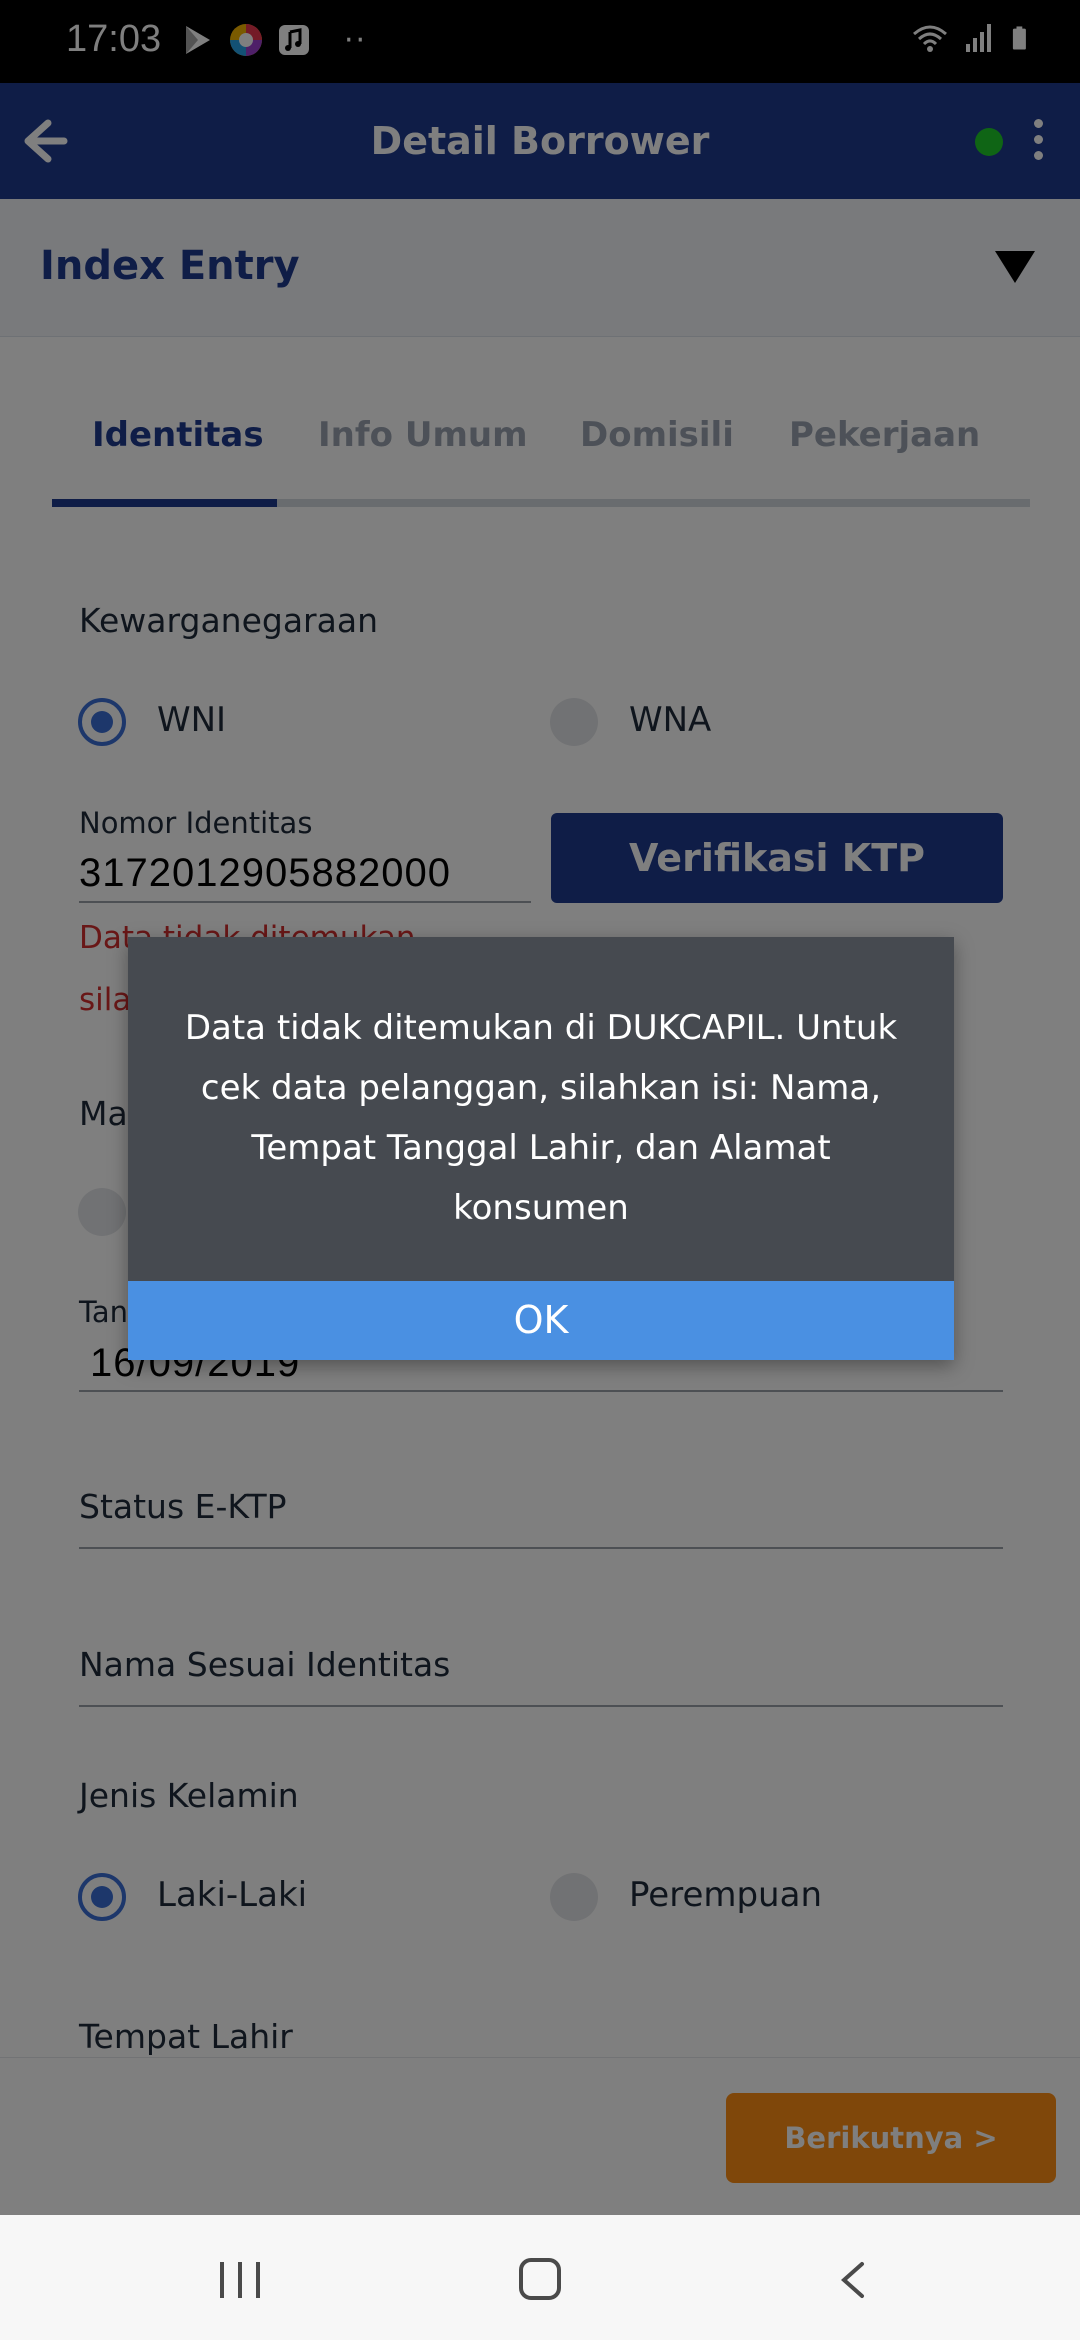 This screenshot has width=1080, height=2340. I want to click on home-icon, so click(540, 2279).